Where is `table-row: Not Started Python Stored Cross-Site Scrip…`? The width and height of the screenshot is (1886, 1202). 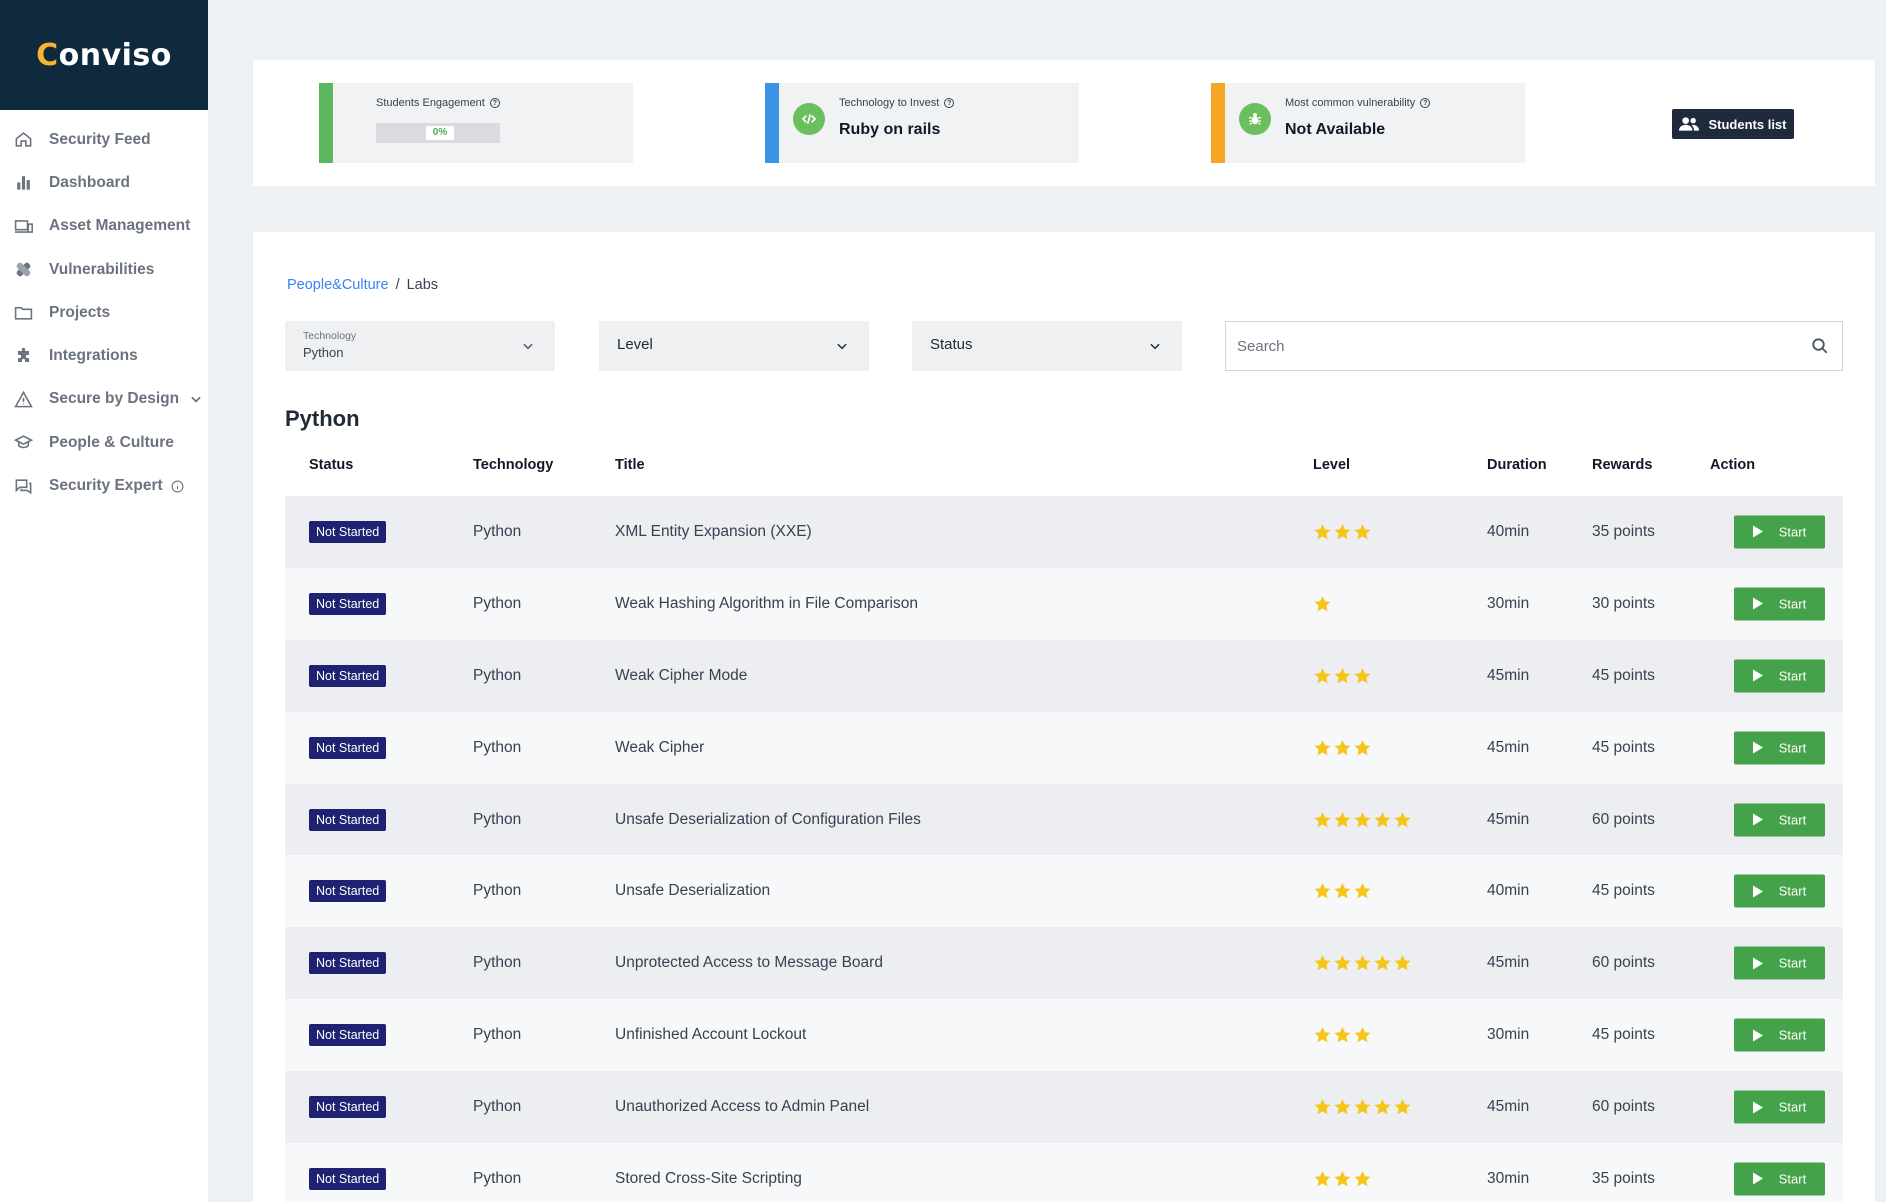
table-row: Not Started Python Stored Cross-Site Scrip… is located at coordinates (1064, 1172).